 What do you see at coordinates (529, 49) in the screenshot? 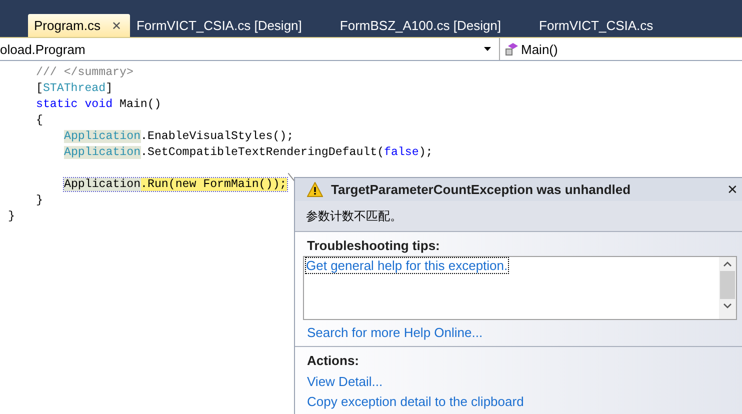
I see `member-dropdown: Main()` at bounding box center [529, 49].